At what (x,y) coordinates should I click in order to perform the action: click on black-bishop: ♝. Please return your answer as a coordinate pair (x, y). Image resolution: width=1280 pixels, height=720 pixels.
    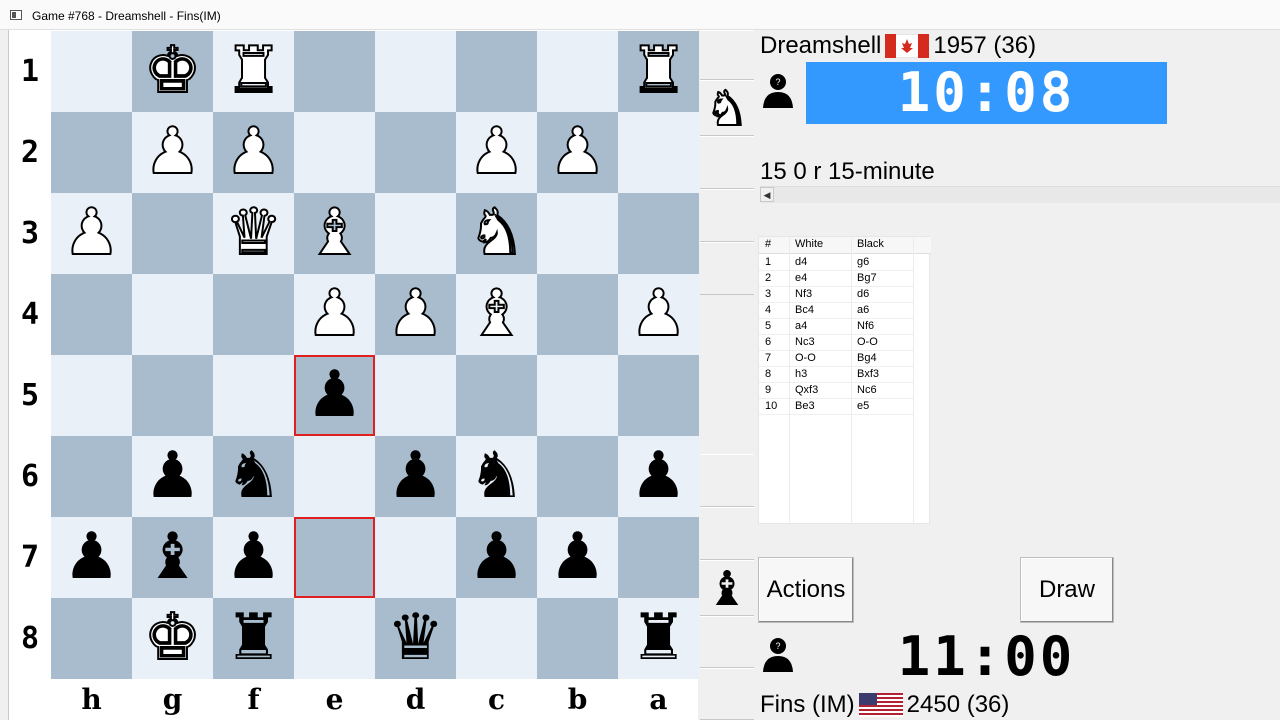
    Looking at the image, I should click on (172, 557).